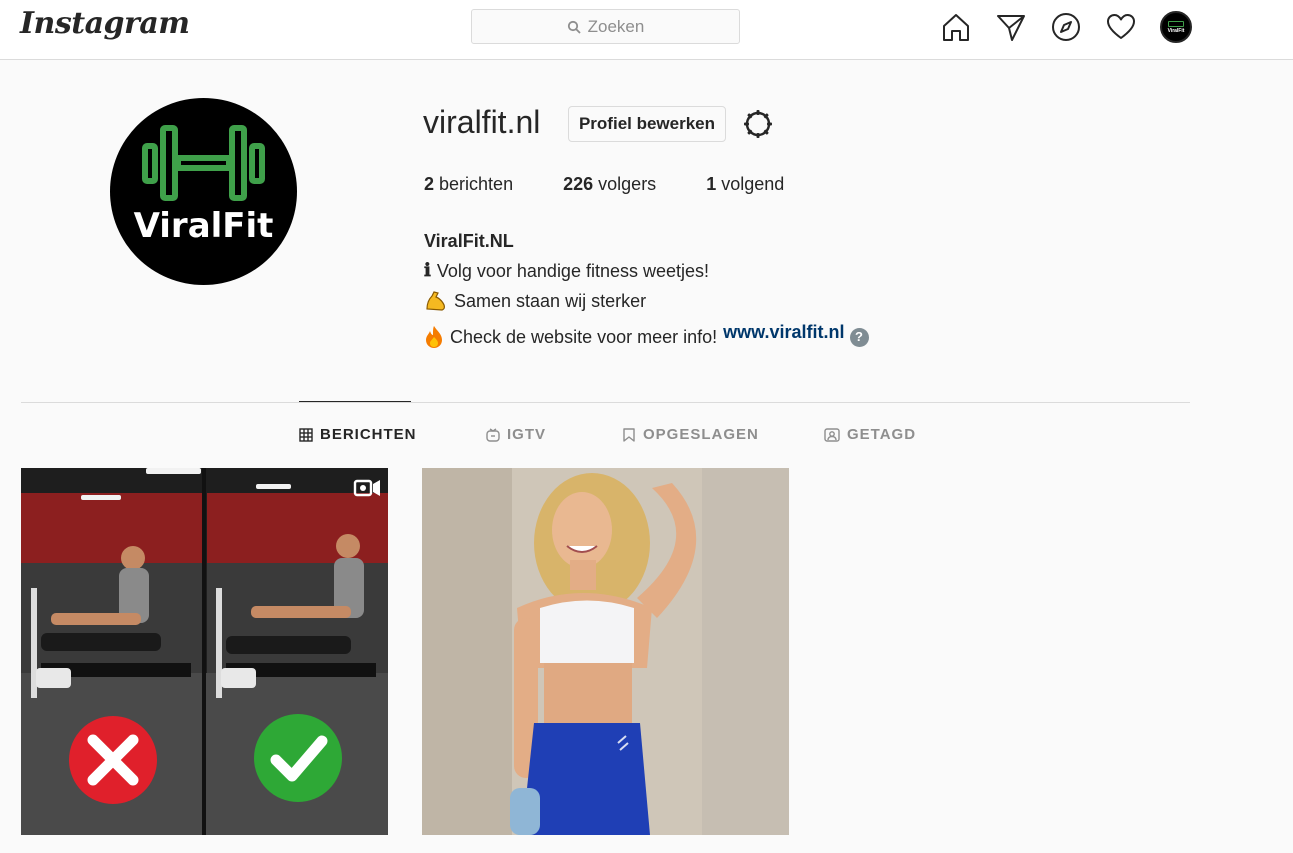  I want to click on stat-following: 1 volgend, so click(745, 184).